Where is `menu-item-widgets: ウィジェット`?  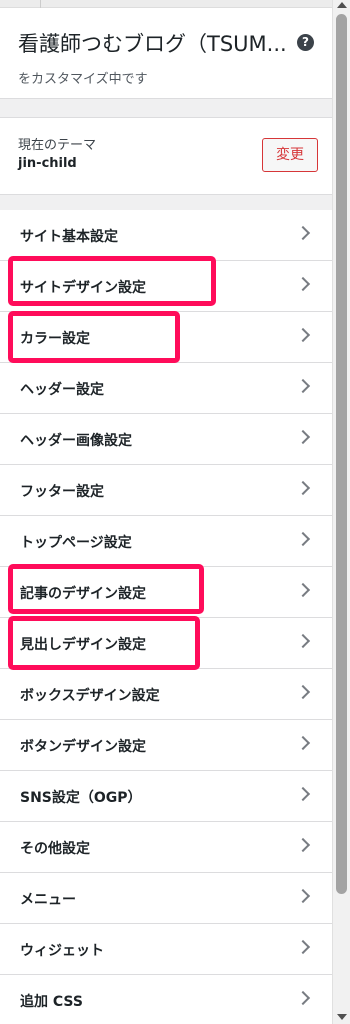
menu-item-widgets: ウィジェット is located at coordinates (166, 949).